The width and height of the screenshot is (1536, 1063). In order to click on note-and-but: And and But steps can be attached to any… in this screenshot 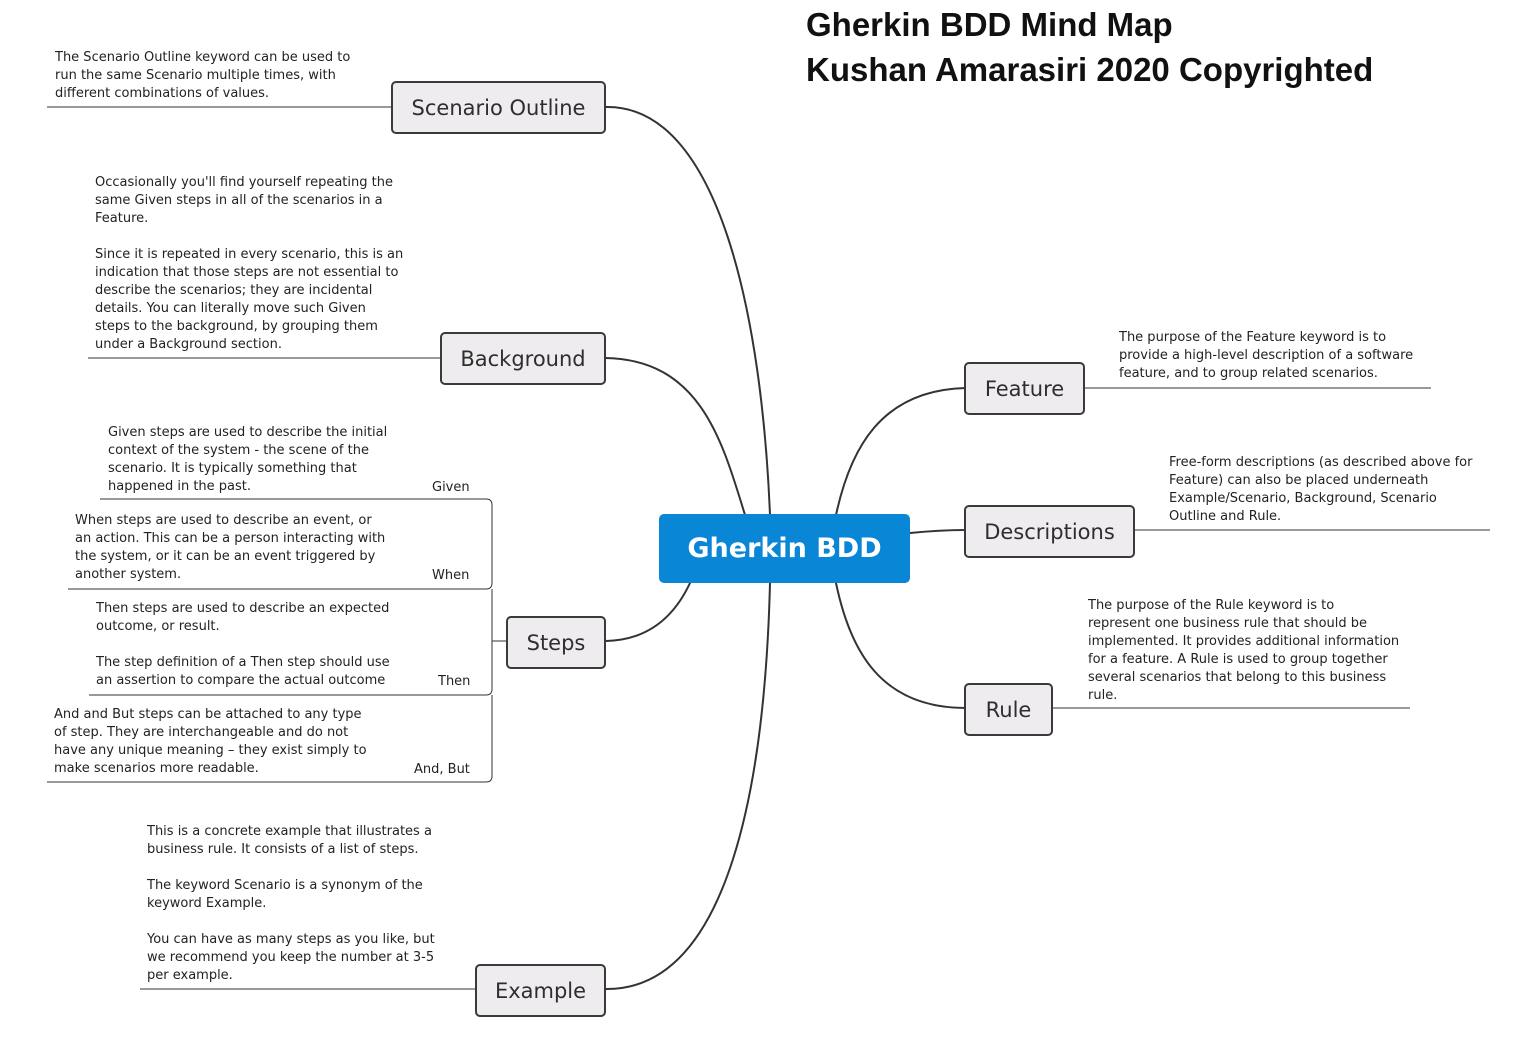, I will do `click(210, 741)`.